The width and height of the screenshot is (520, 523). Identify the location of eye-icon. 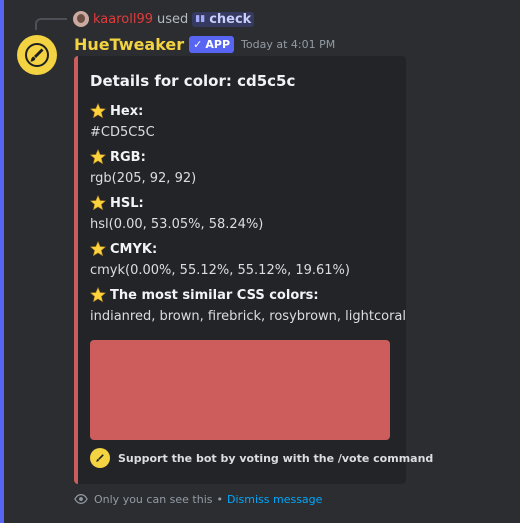
(81, 499).